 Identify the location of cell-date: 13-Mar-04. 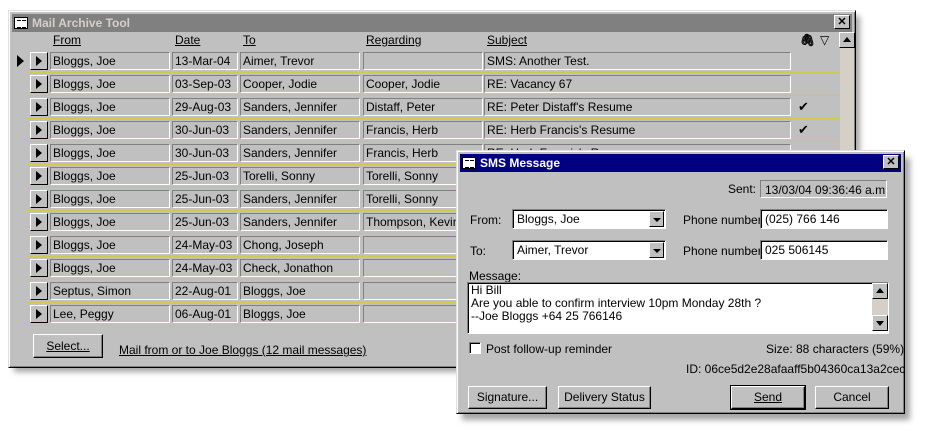
(205, 61).